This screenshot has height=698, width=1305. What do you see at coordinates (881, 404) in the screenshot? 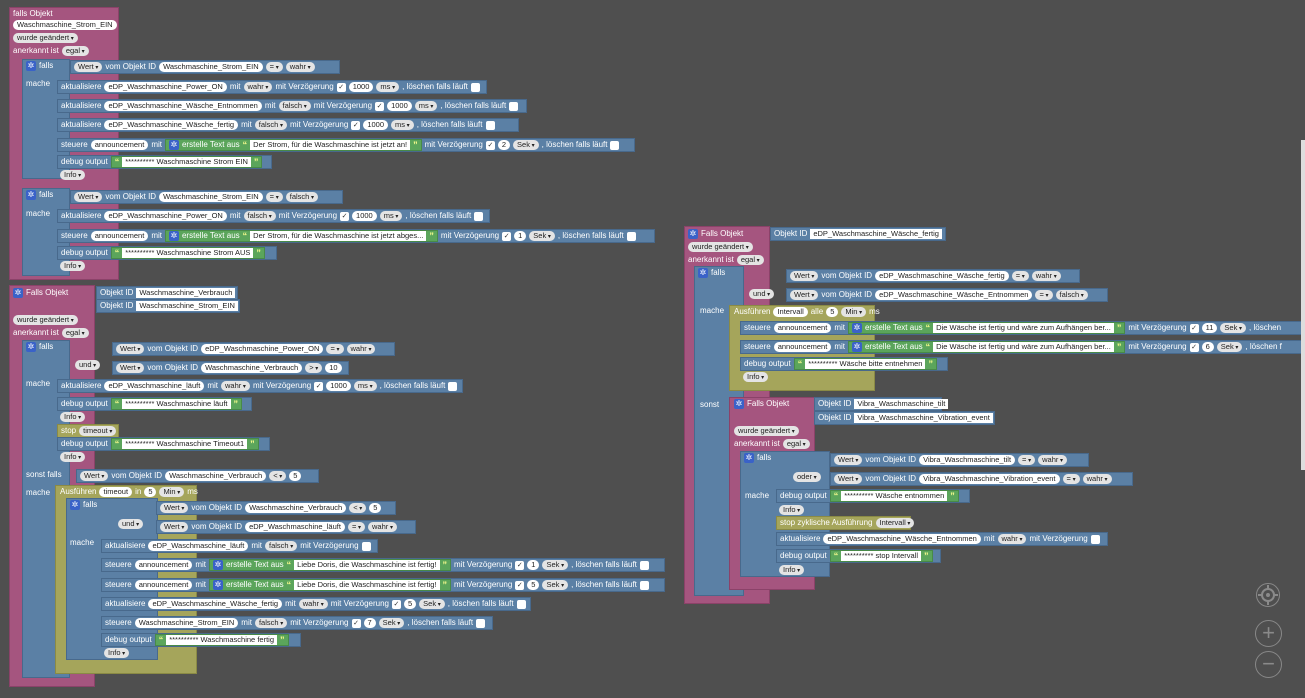
I see `object-id-block: Objekt ID Vibra_Waschmaschine_tilt` at bounding box center [881, 404].